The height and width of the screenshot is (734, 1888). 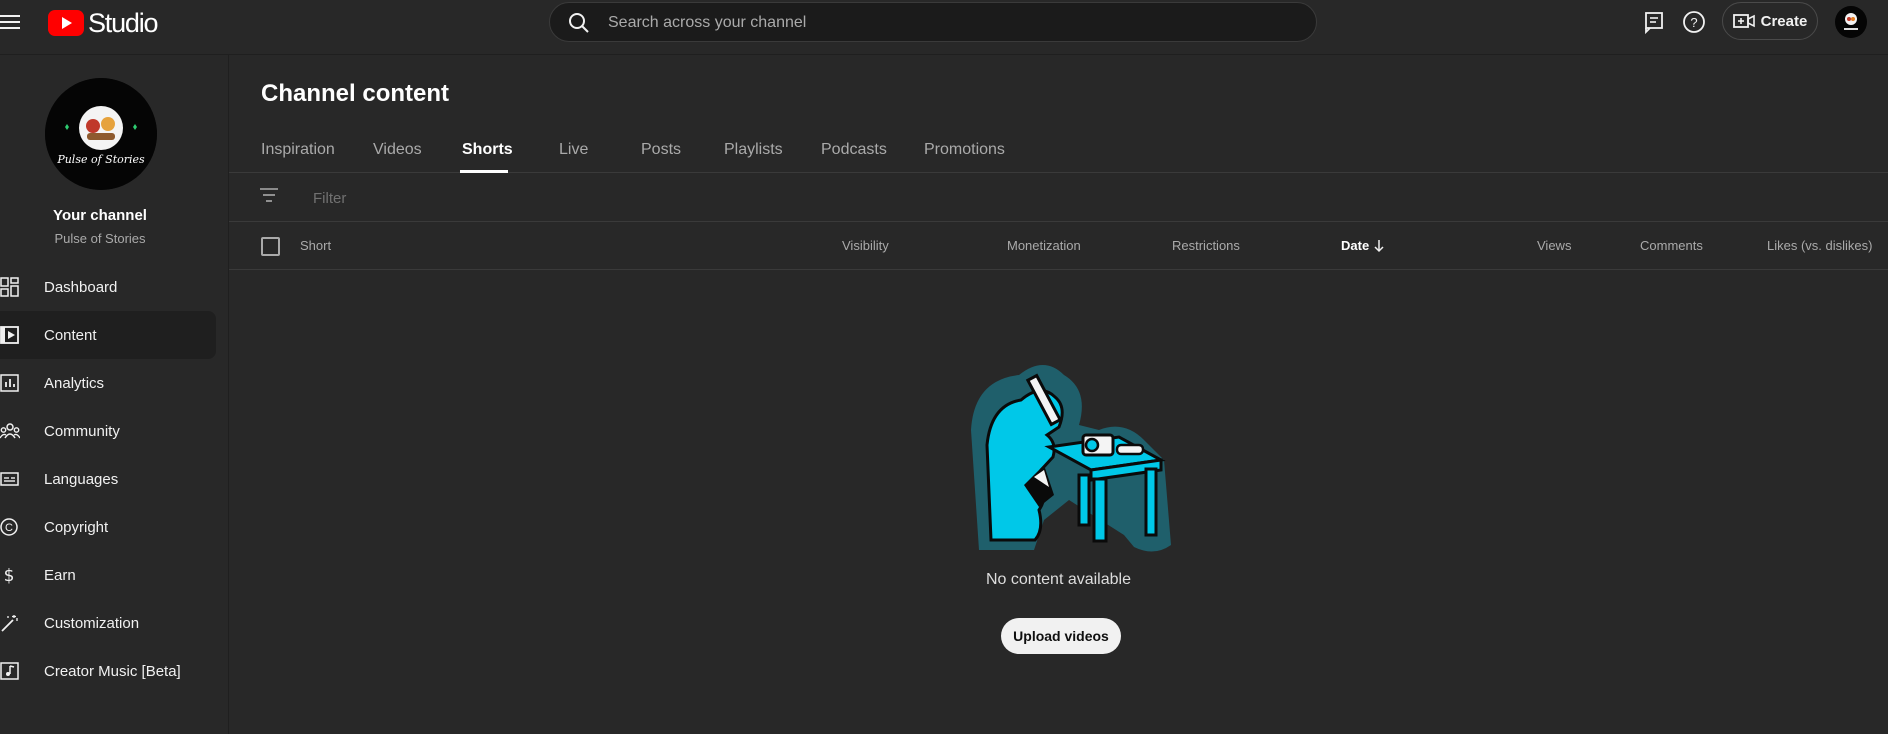 I want to click on studio-logo: Studio, so click(x=103, y=22).